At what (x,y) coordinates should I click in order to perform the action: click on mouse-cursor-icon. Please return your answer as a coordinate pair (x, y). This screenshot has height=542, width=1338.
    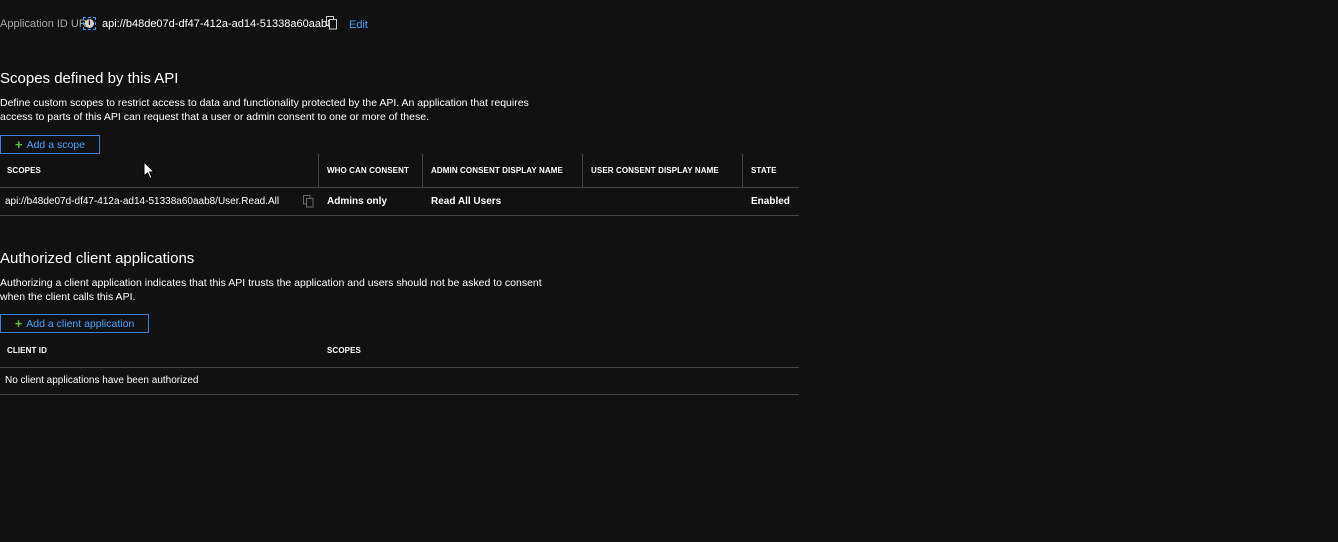
    Looking at the image, I should click on (149, 172).